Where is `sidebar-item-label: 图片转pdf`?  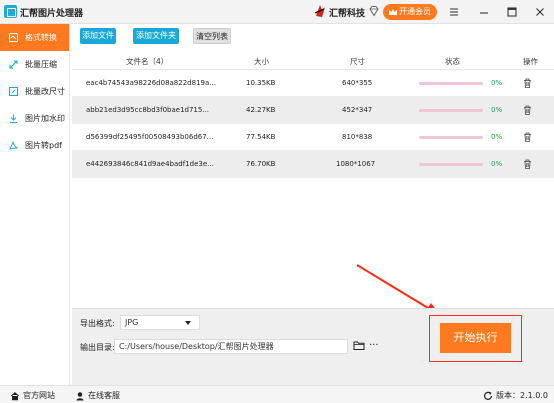 sidebar-item-label: 图片转pdf is located at coordinates (43, 145).